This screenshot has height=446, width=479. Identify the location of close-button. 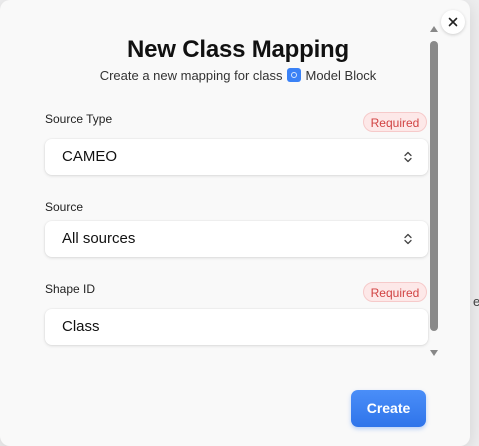
(453, 22).